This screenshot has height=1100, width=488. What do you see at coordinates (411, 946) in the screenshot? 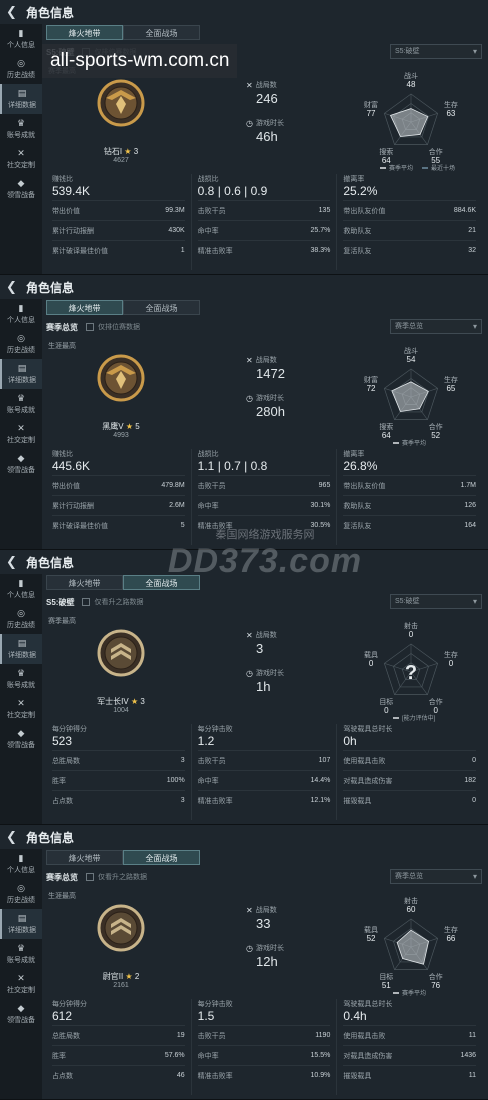
I see `radar-chart: 射击60 生存66 合作76 目标51 载具52 赛季平均` at bounding box center [411, 946].